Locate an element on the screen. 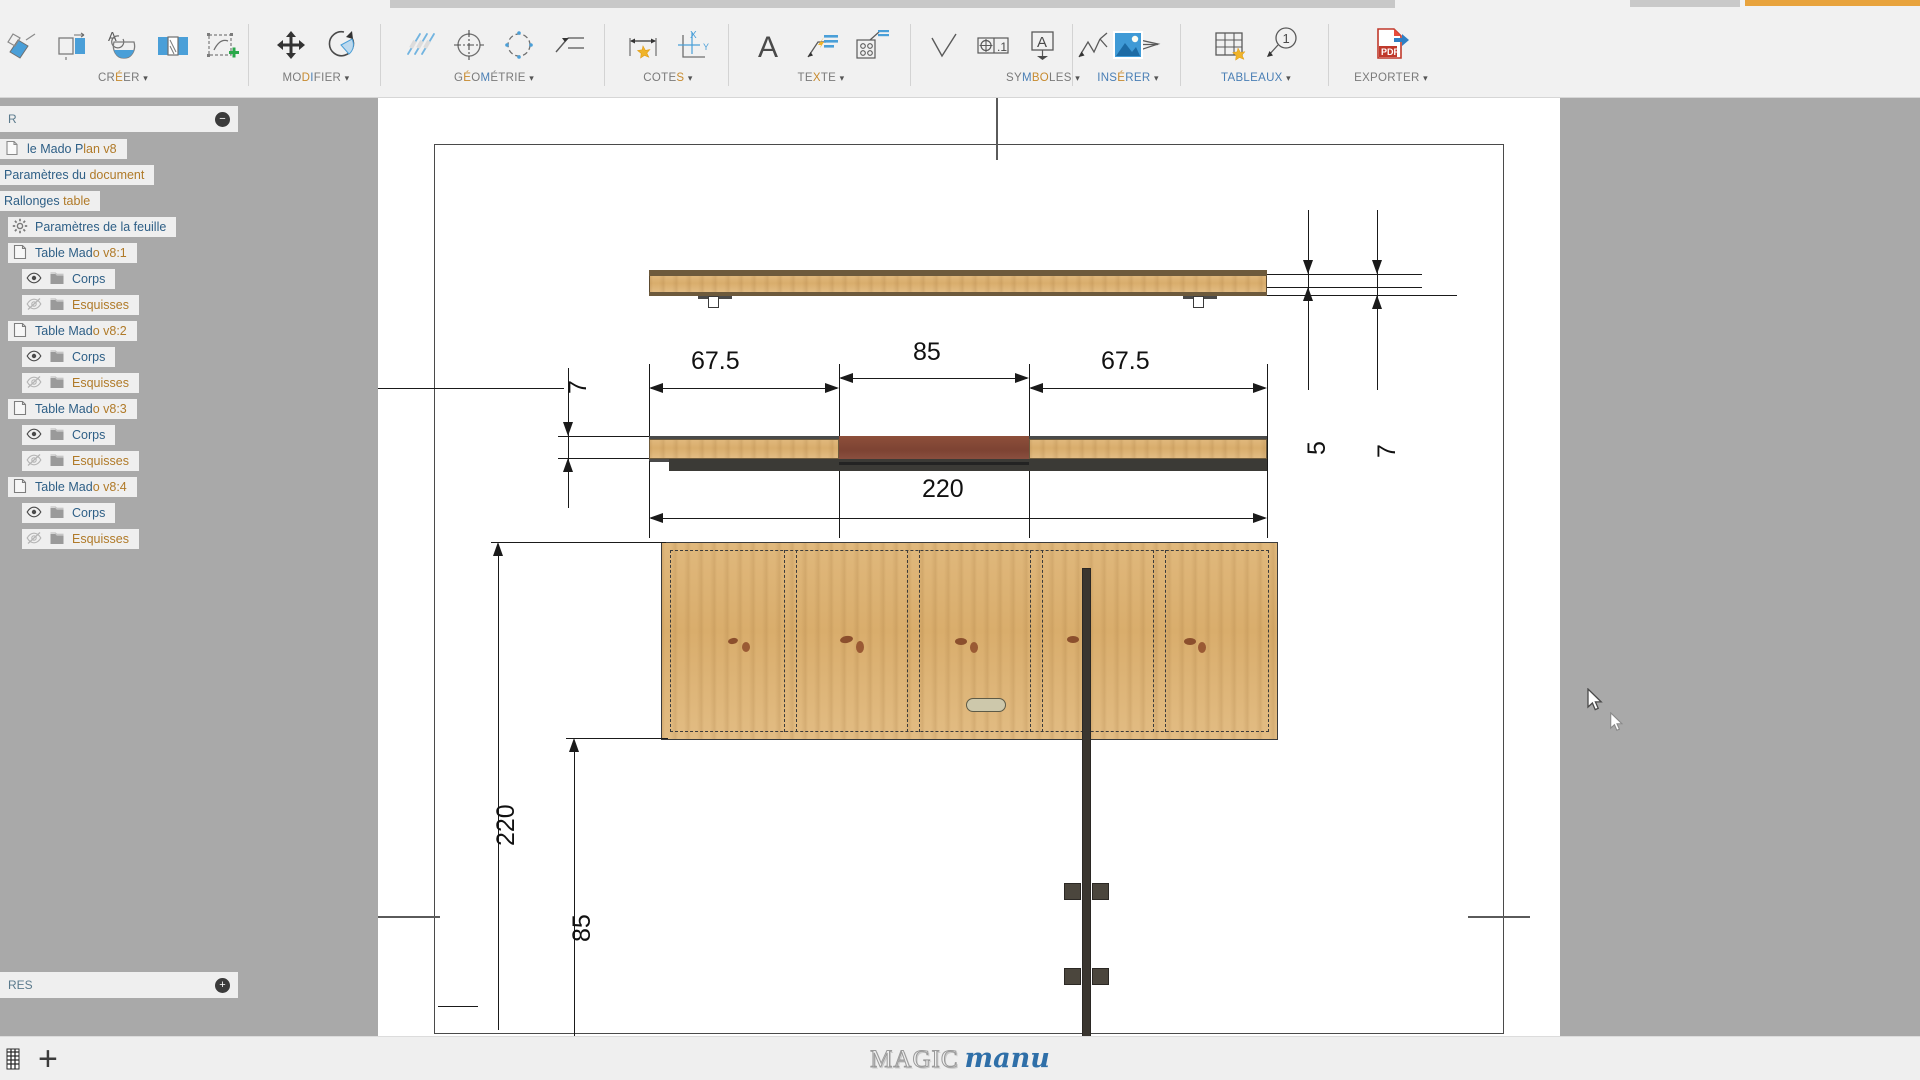 This screenshot has width=1920, height=1080. image-icon is located at coordinates (1128, 45).